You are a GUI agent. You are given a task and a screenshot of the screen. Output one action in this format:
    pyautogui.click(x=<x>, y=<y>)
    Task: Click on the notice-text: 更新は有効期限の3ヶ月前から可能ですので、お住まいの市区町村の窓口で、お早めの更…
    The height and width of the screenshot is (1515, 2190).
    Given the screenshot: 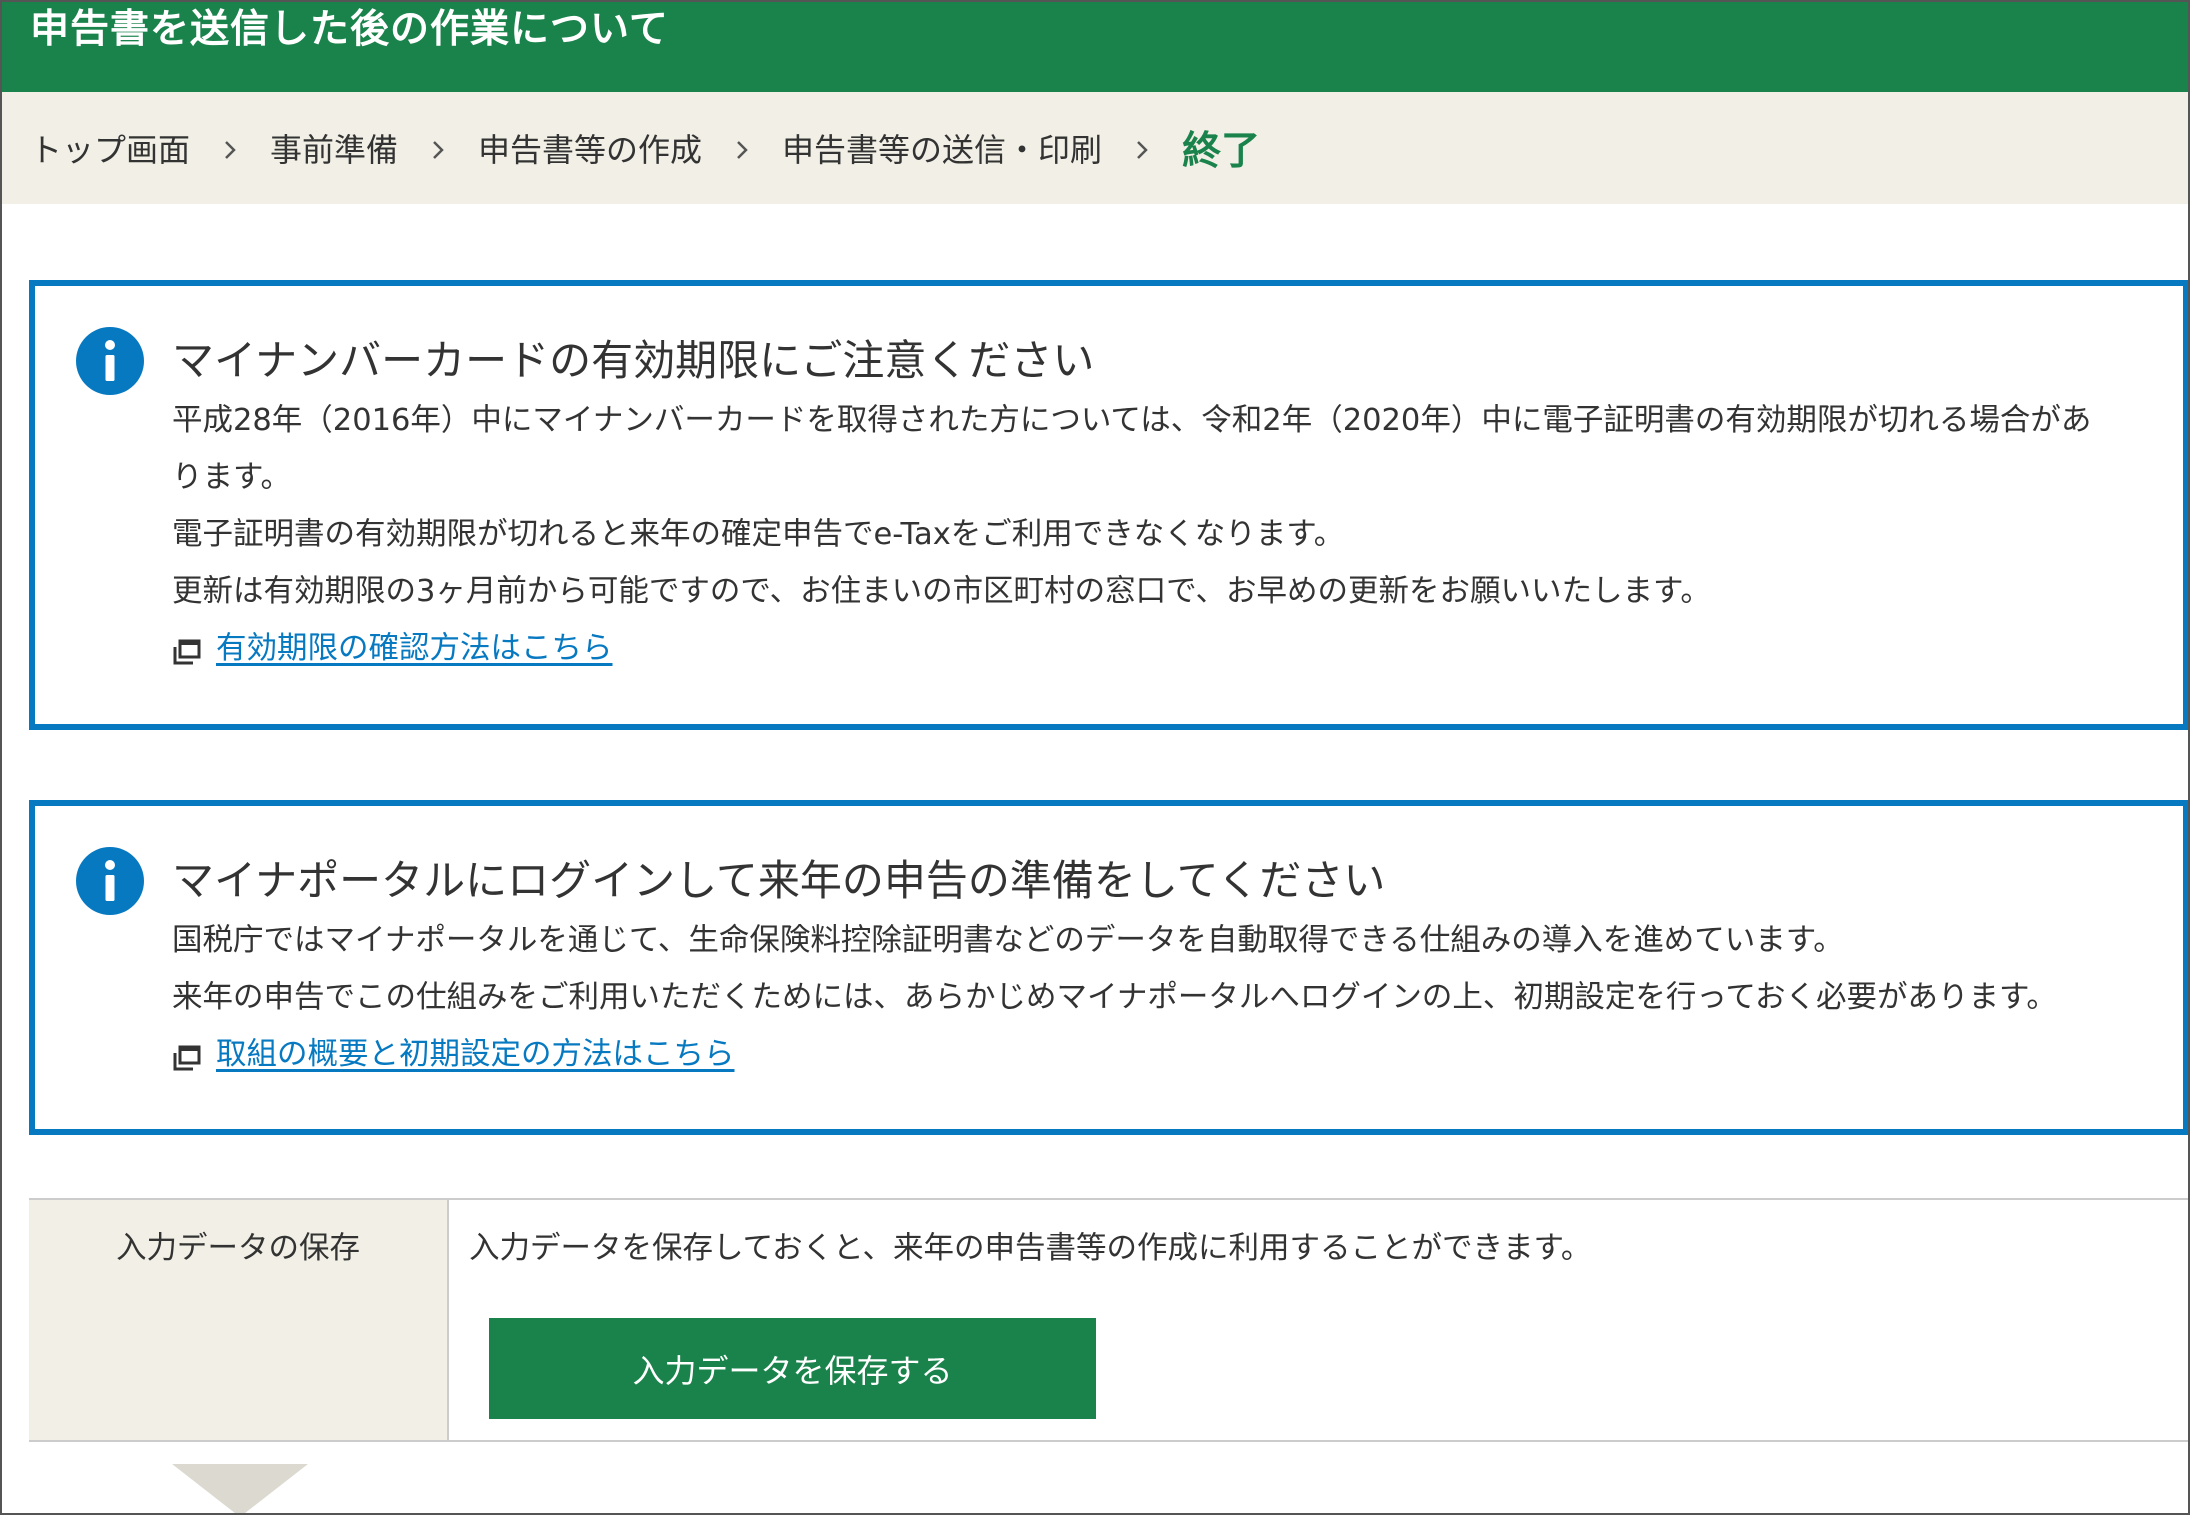 What is the action you would take?
    pyautogui.click(x=941, y=591)
    